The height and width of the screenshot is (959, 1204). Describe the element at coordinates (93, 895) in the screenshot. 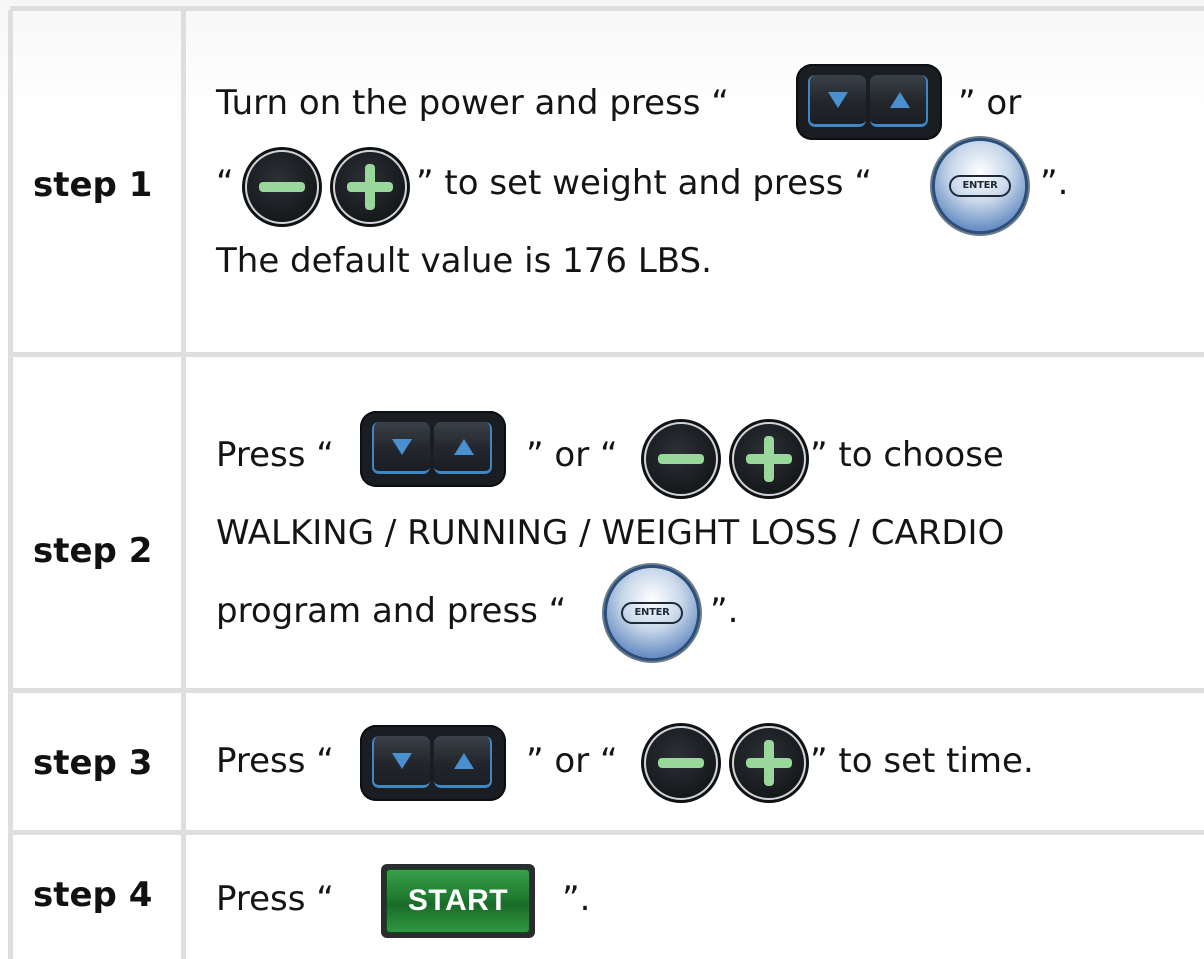

I see `step-4-label: step 4` at that location.